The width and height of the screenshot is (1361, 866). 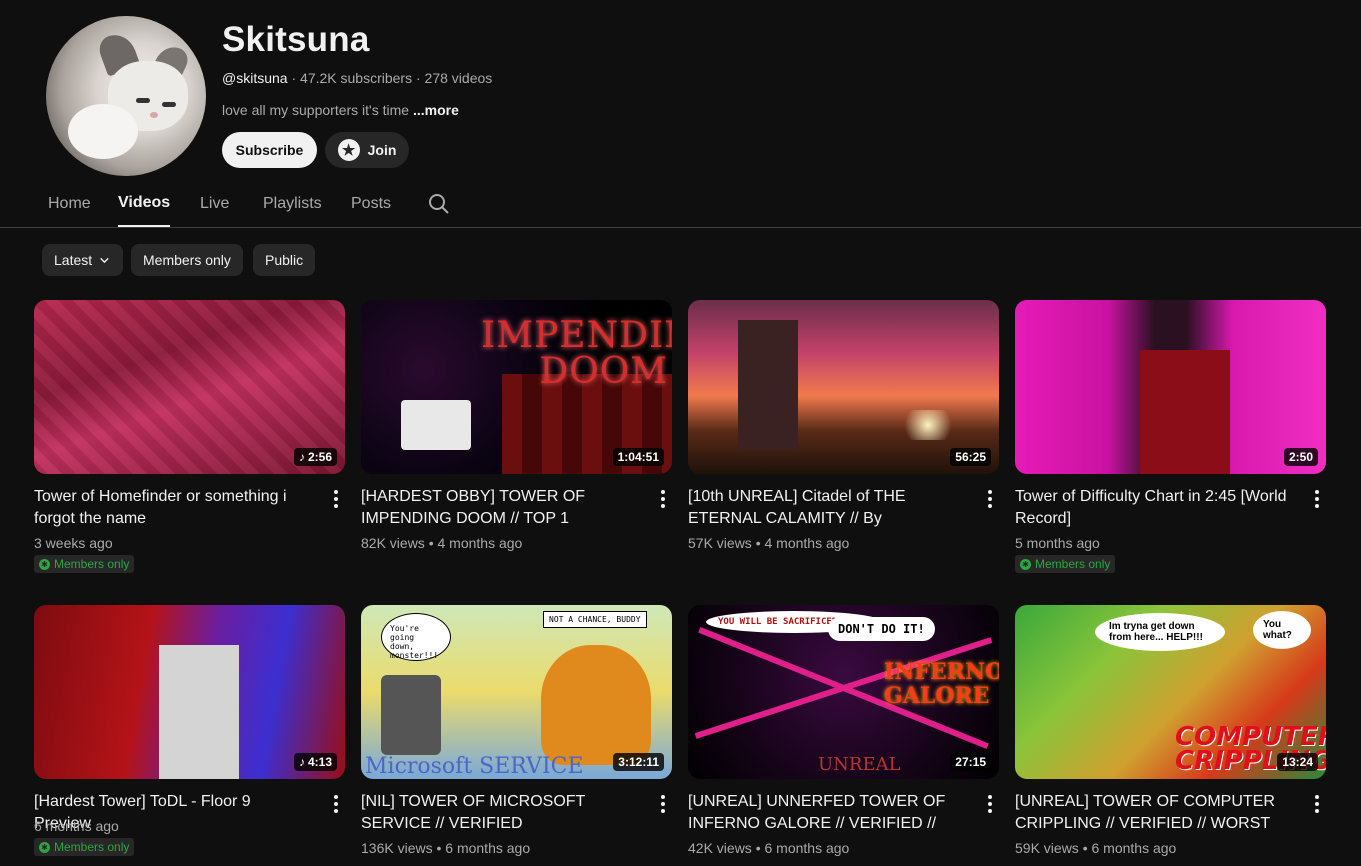 What do you see at coordinates (1057, 543) in the screenshot?
I see `video-stats: 5 months ago` at bounding box center [1057, 543].